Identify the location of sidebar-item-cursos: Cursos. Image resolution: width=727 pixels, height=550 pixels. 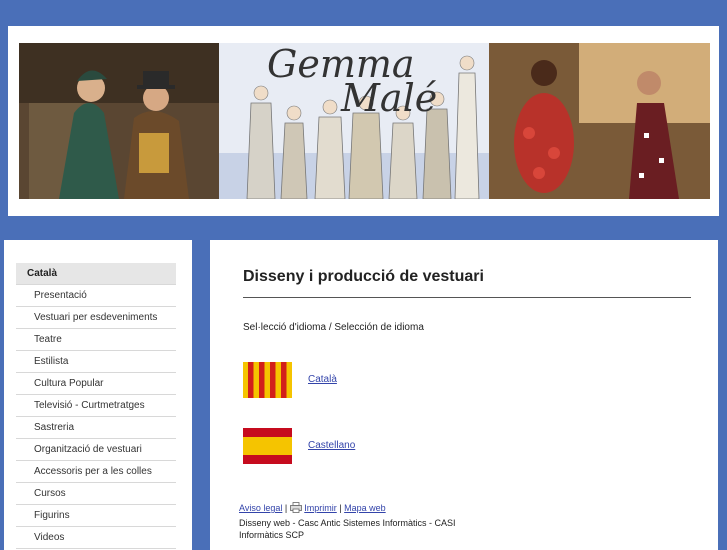
(96, 494).